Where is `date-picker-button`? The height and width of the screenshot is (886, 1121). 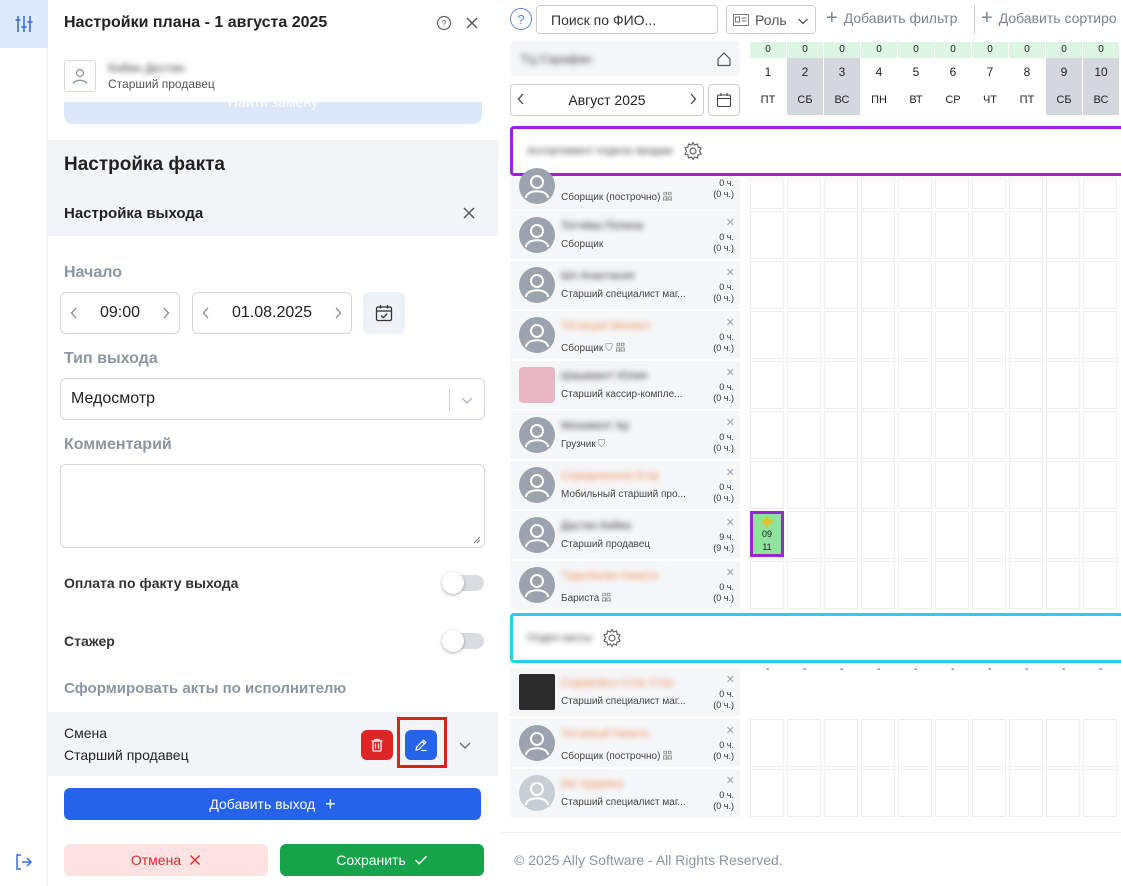 date-picker-button is located at coordinates (384, 313).